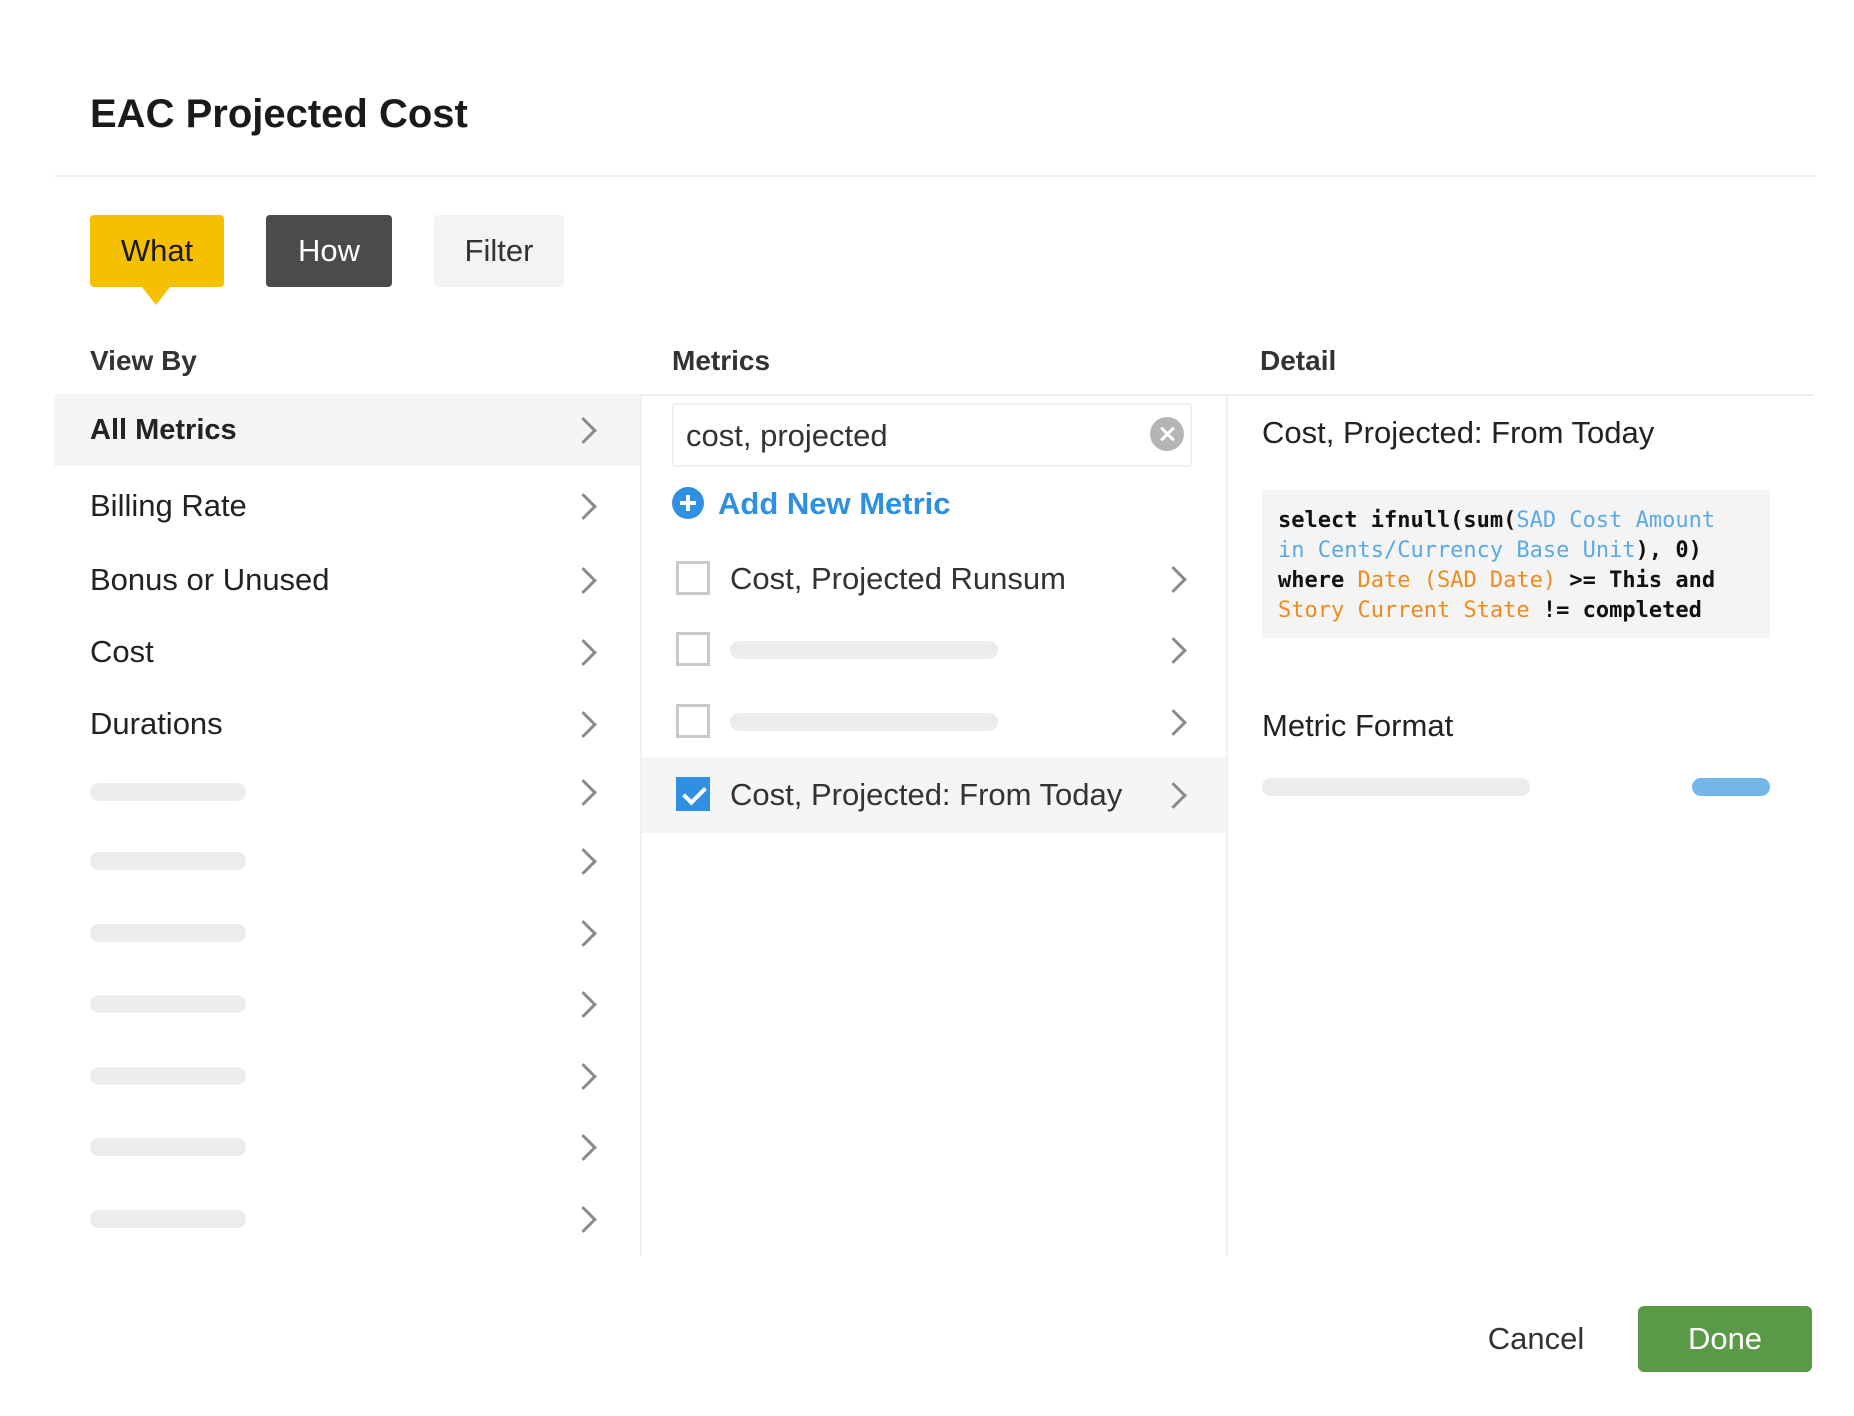 This screenshot has width=1854, height=1416. I want to click on tab-filter: Filter, so click(499, 251).